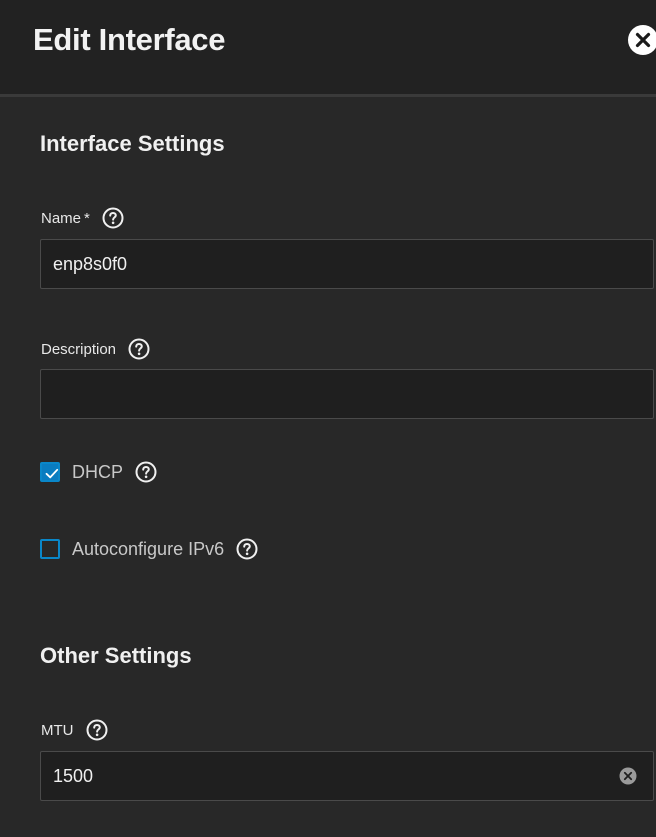  I want to click on mtu-label-row: MTU, so click(74, 730).